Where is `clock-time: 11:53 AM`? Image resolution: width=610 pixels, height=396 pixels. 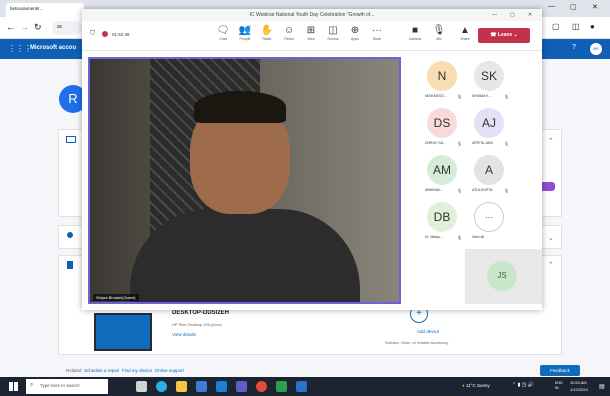 clock-time: 11:53 AM is located at coordinates (578, 382).